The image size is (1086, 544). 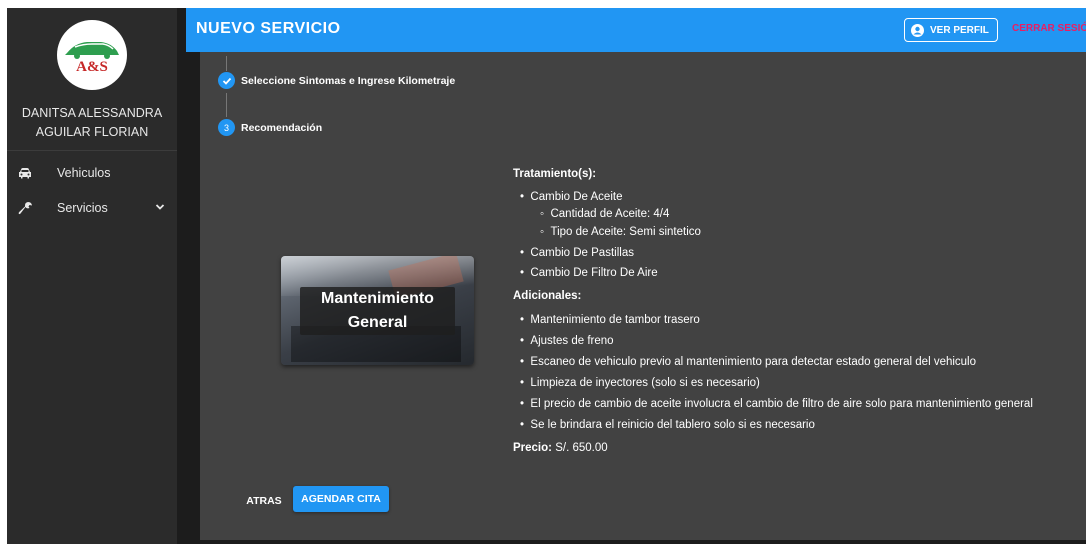 I want to click on page-title: NUEVO SERVICIO, so click(x=268, y=28).